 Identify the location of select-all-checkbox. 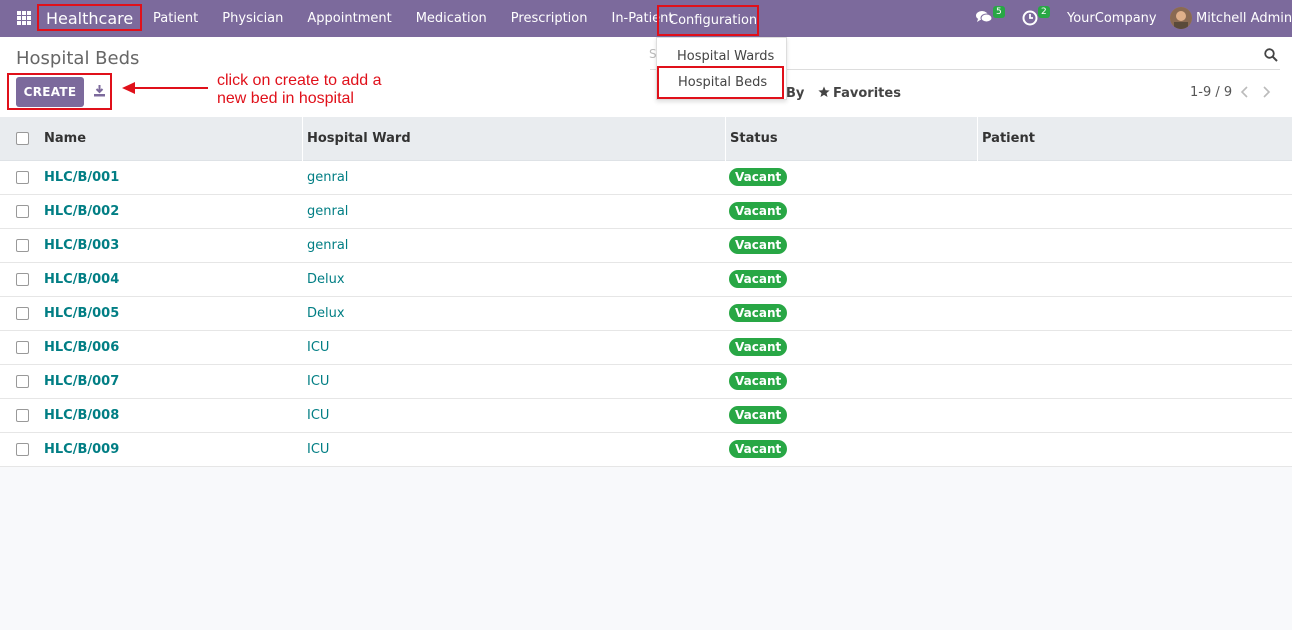
(22, 138).